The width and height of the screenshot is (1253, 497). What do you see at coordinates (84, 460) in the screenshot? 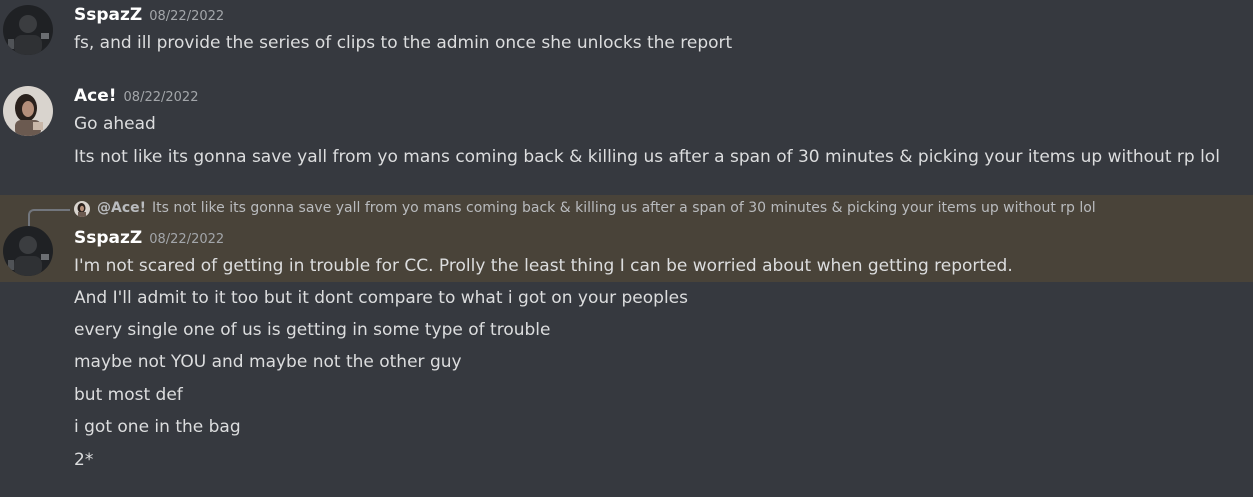
I see `message-line: 2*` at bounding box center [84, 460].